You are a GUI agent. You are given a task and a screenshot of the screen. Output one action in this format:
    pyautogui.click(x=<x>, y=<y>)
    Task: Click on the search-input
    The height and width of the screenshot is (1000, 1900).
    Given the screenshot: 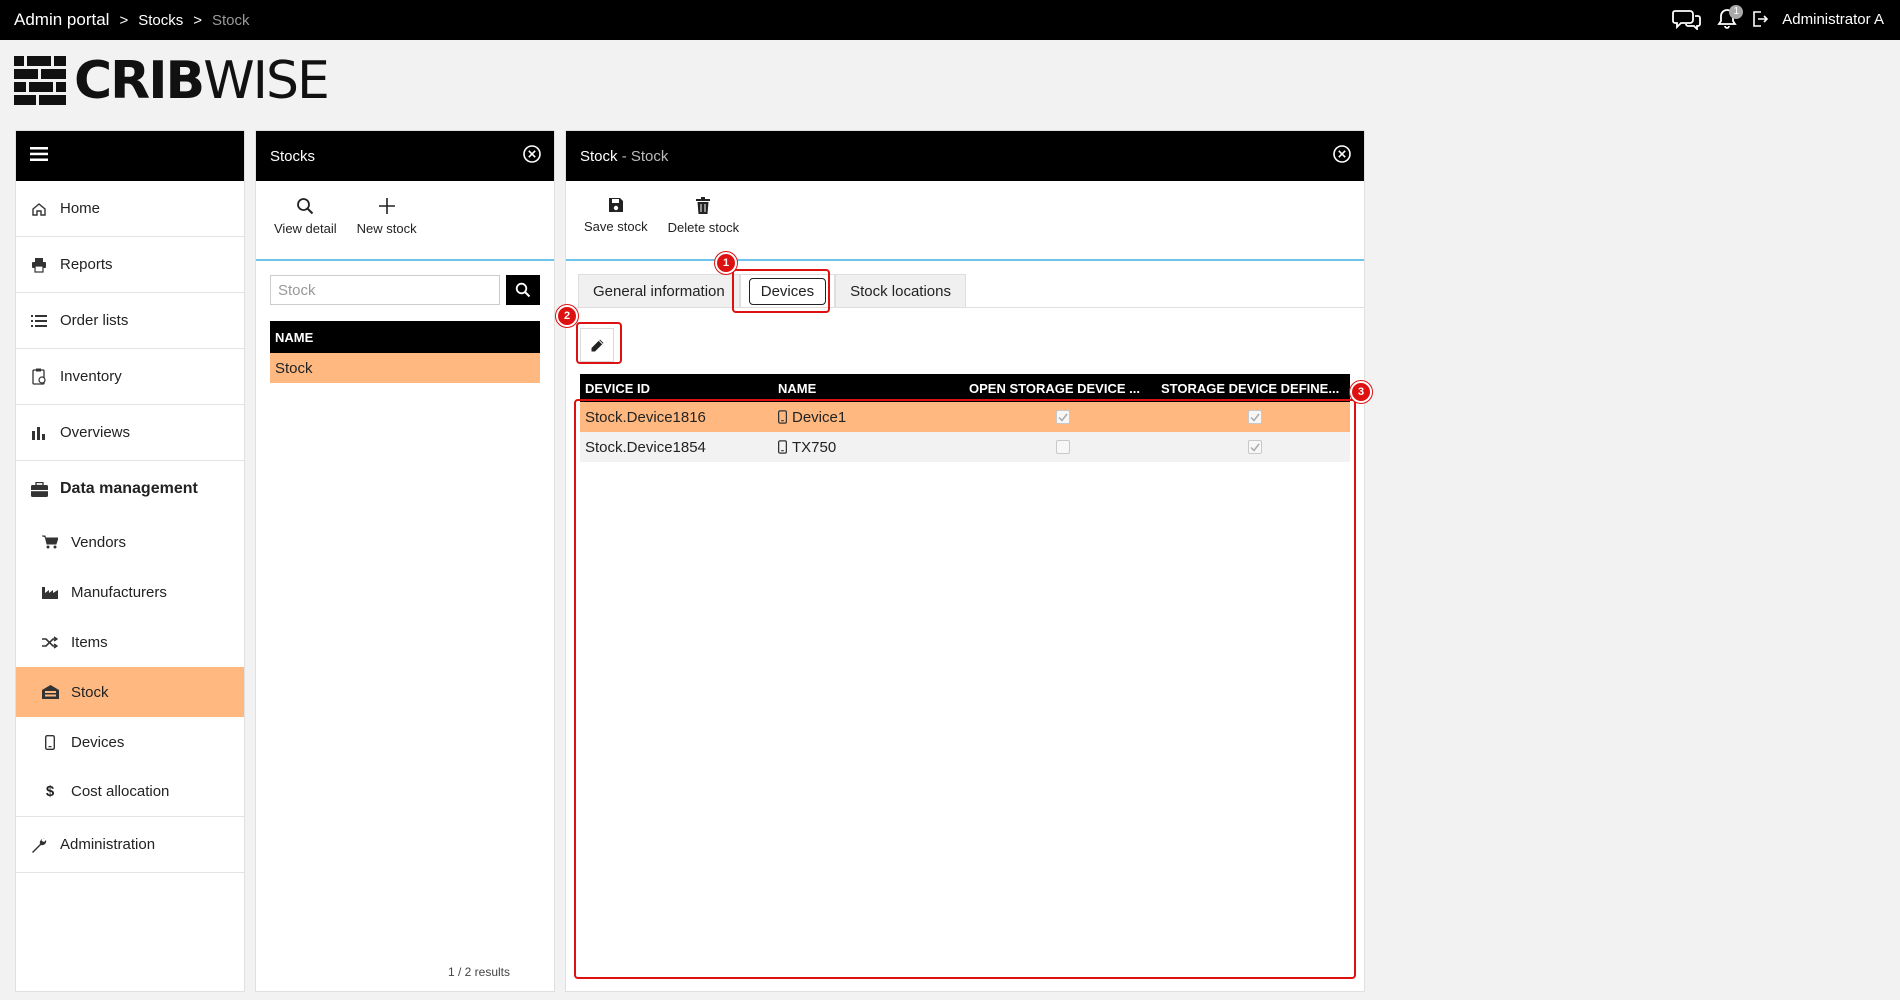 What is the action you would take?
    pyautogui.click(x=385, y=290)
    